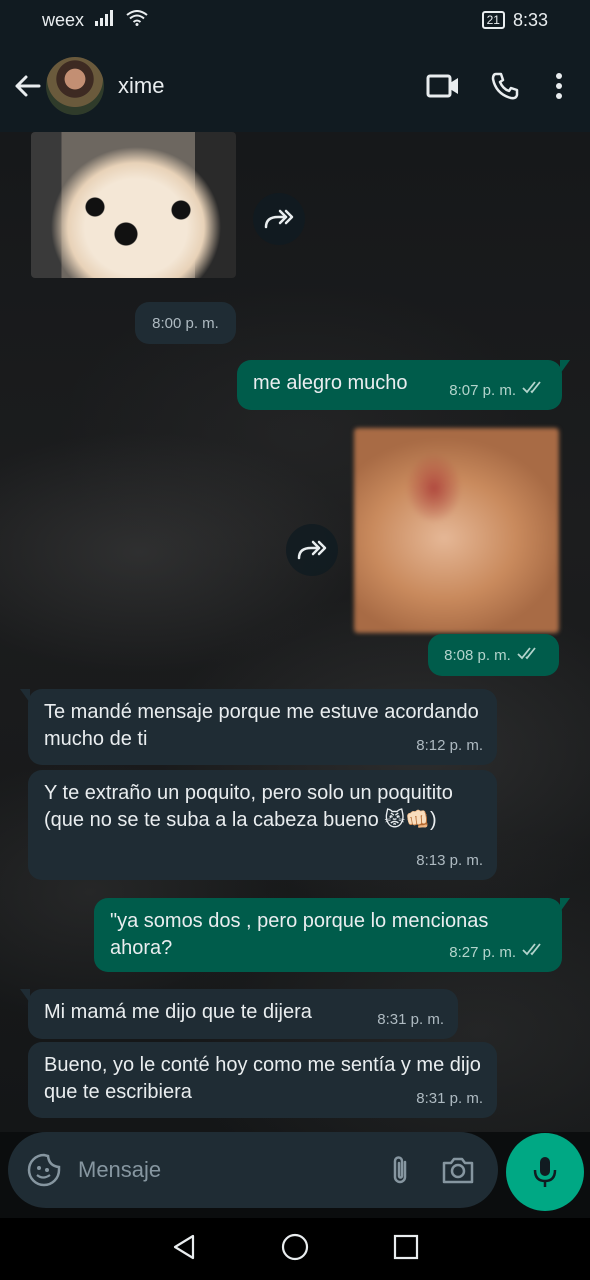 The width and height of the screenshot is (590, 1280). I want to click on message-composer, so click(295, 1175).